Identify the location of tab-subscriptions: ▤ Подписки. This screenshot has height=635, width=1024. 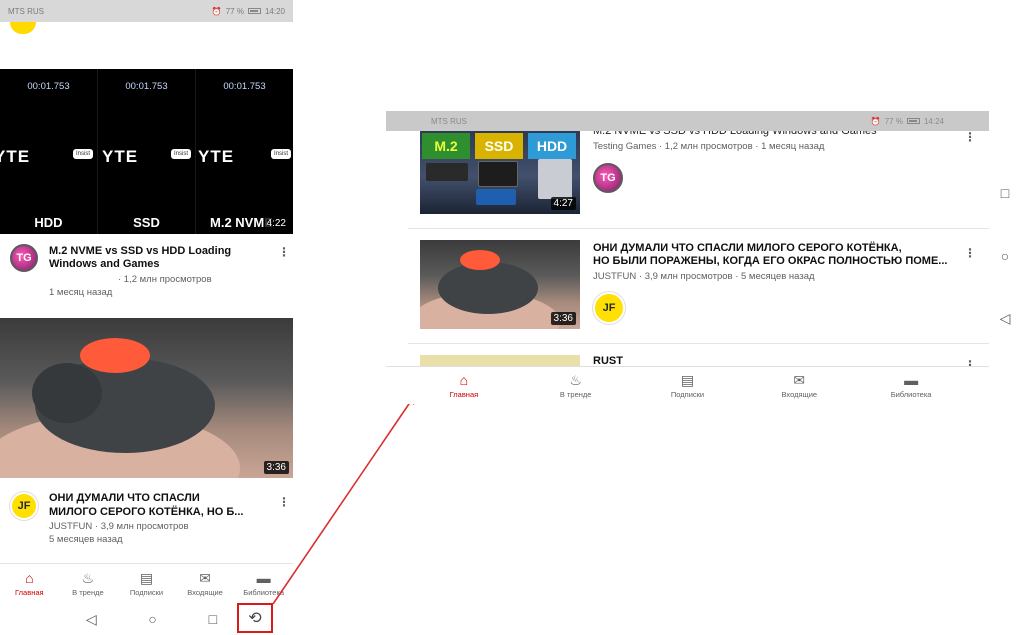
(688, 385).